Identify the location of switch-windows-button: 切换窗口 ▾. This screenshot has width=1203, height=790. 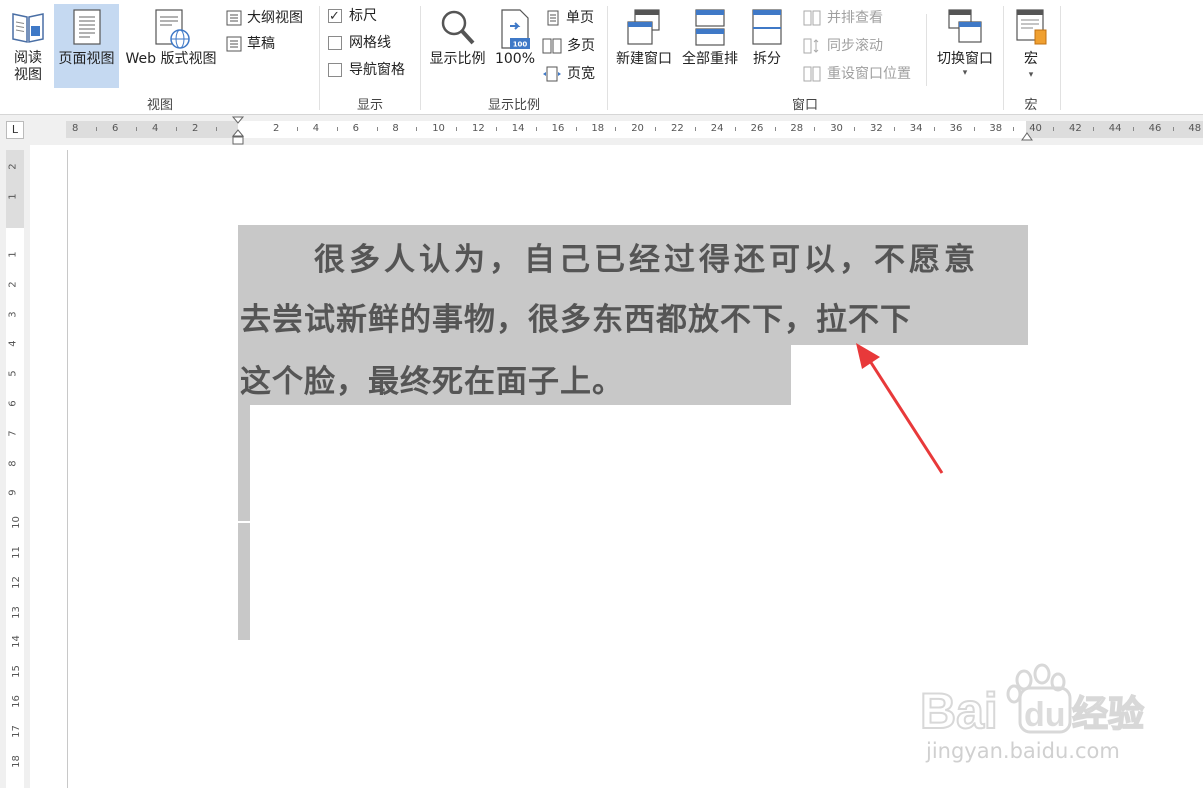
(965, 46).